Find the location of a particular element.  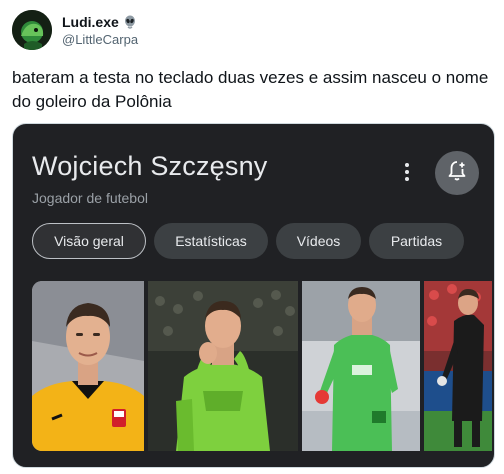

player-image-clapping is located at coordinates (223, 366).